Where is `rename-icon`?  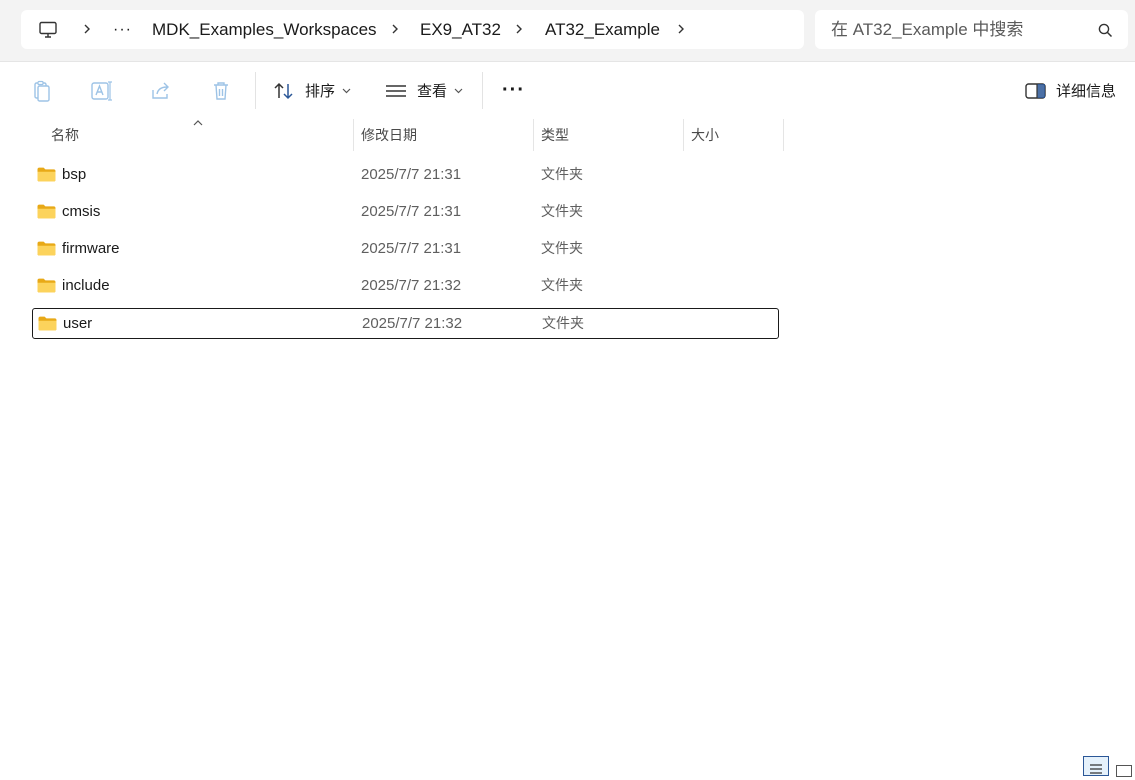
rename-icon is located at coordinates (101, 91).